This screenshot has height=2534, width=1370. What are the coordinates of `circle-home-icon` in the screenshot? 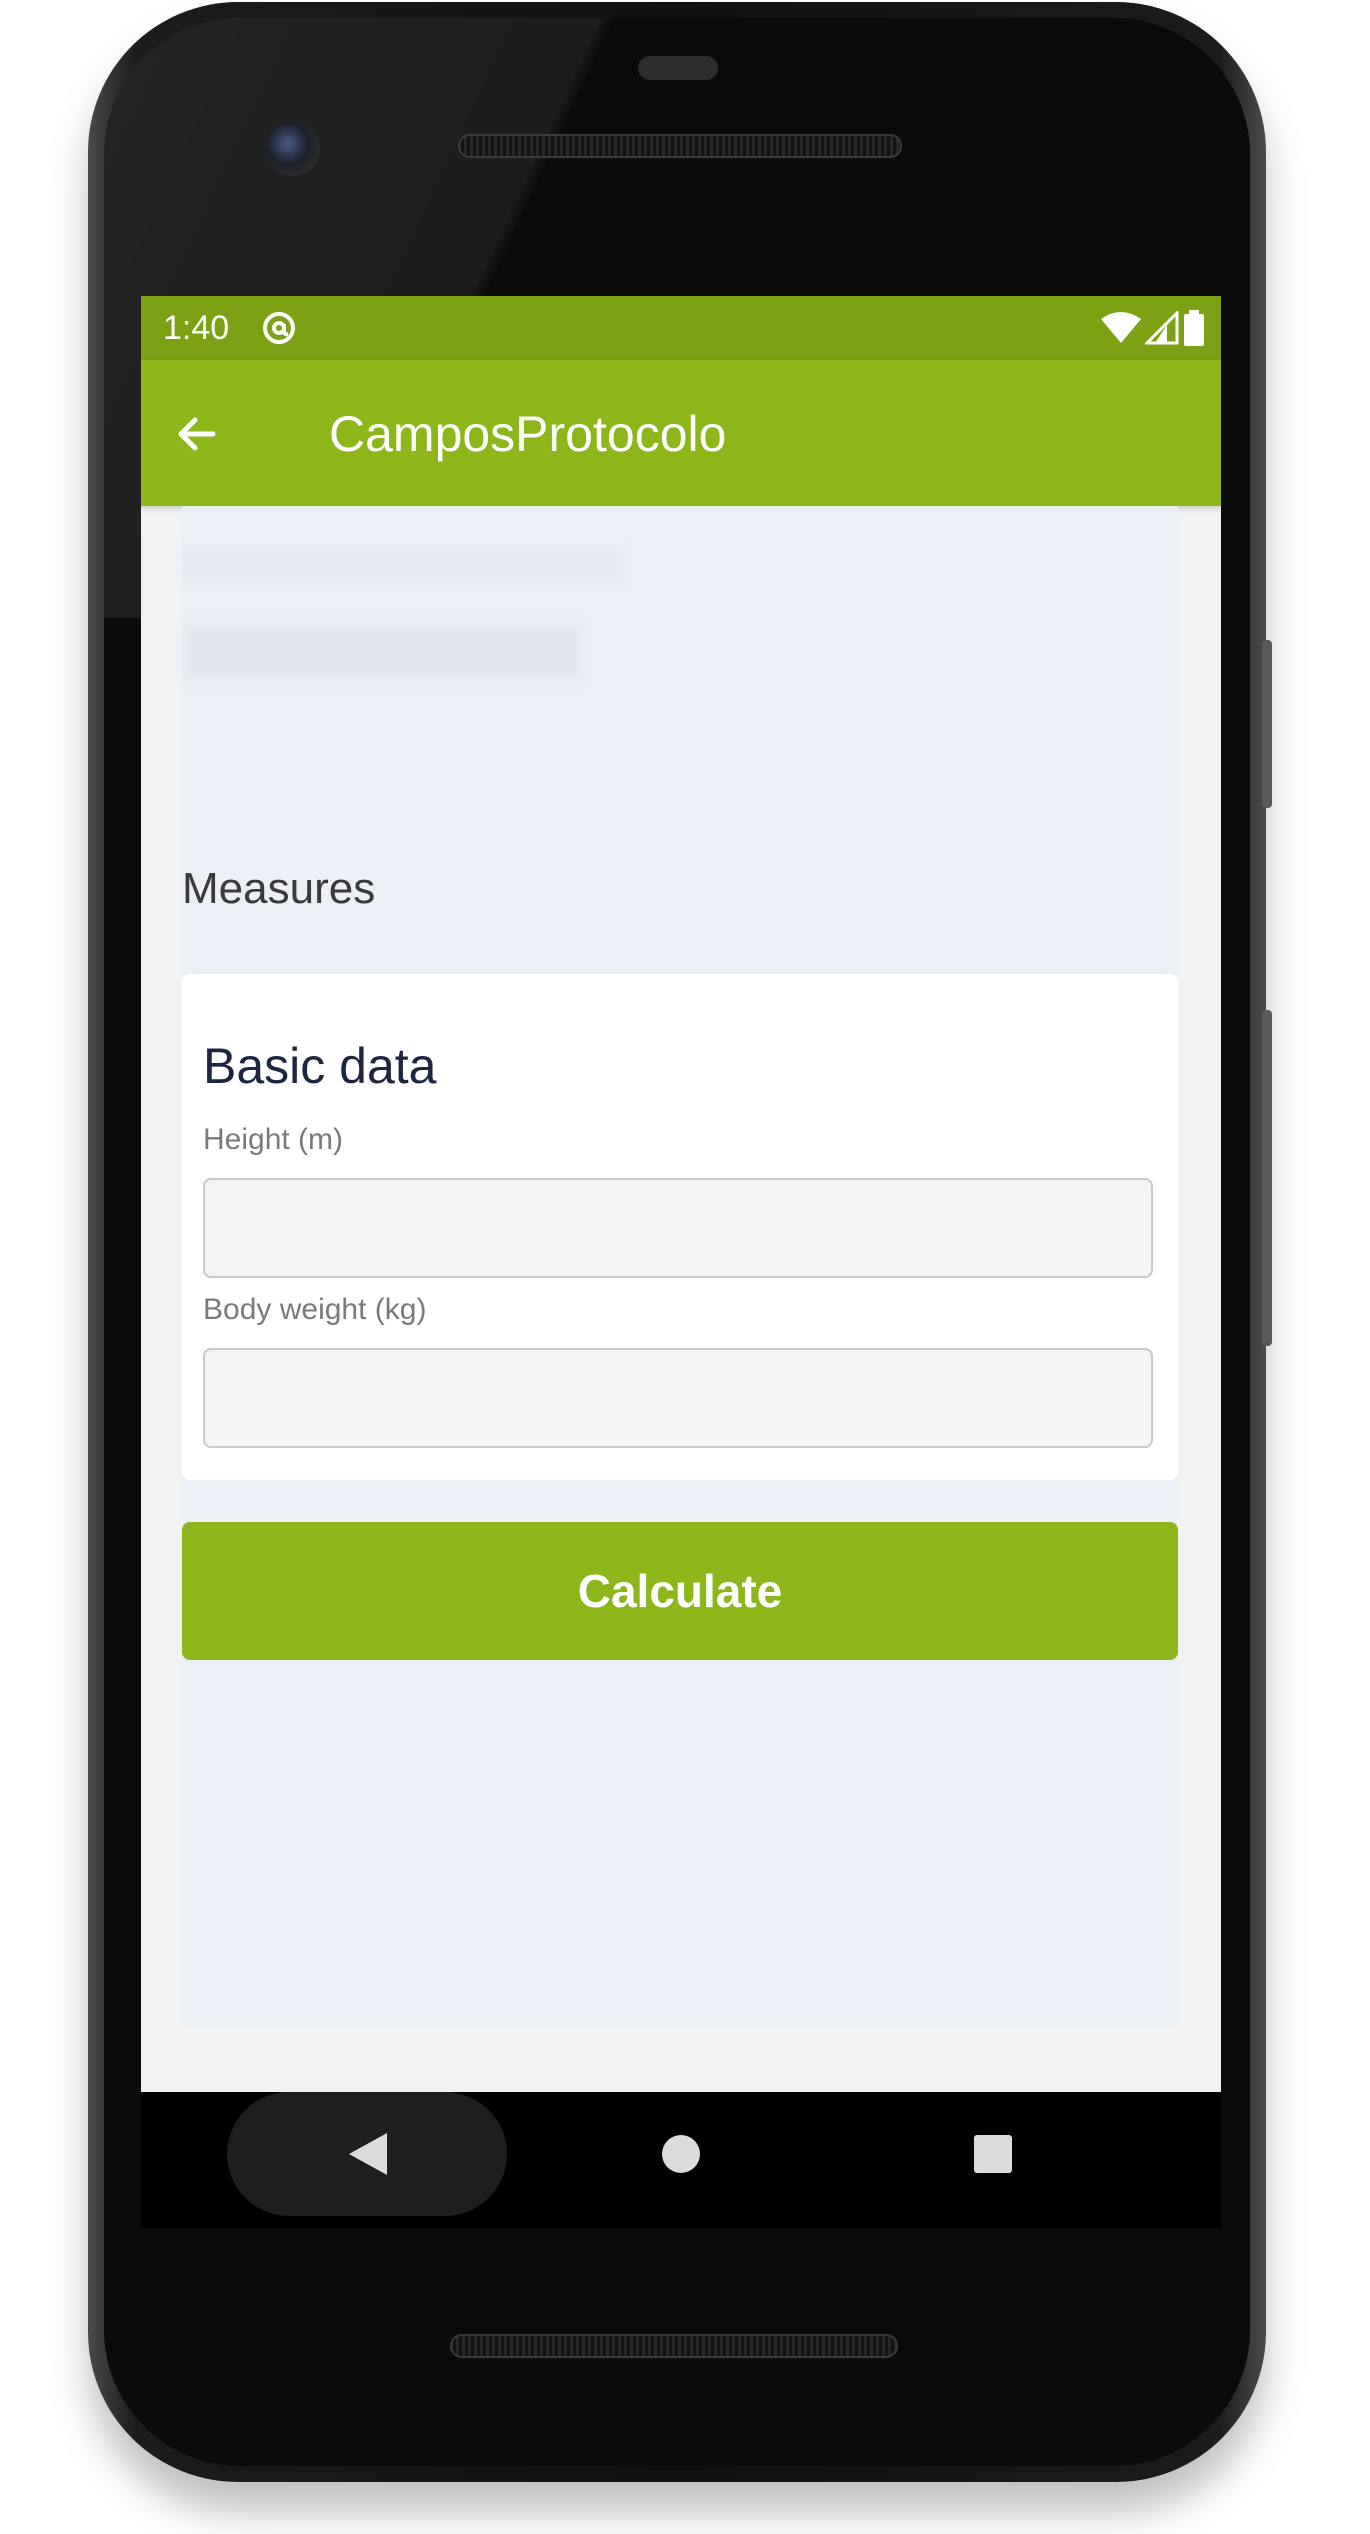 It's located at (681, 2154).